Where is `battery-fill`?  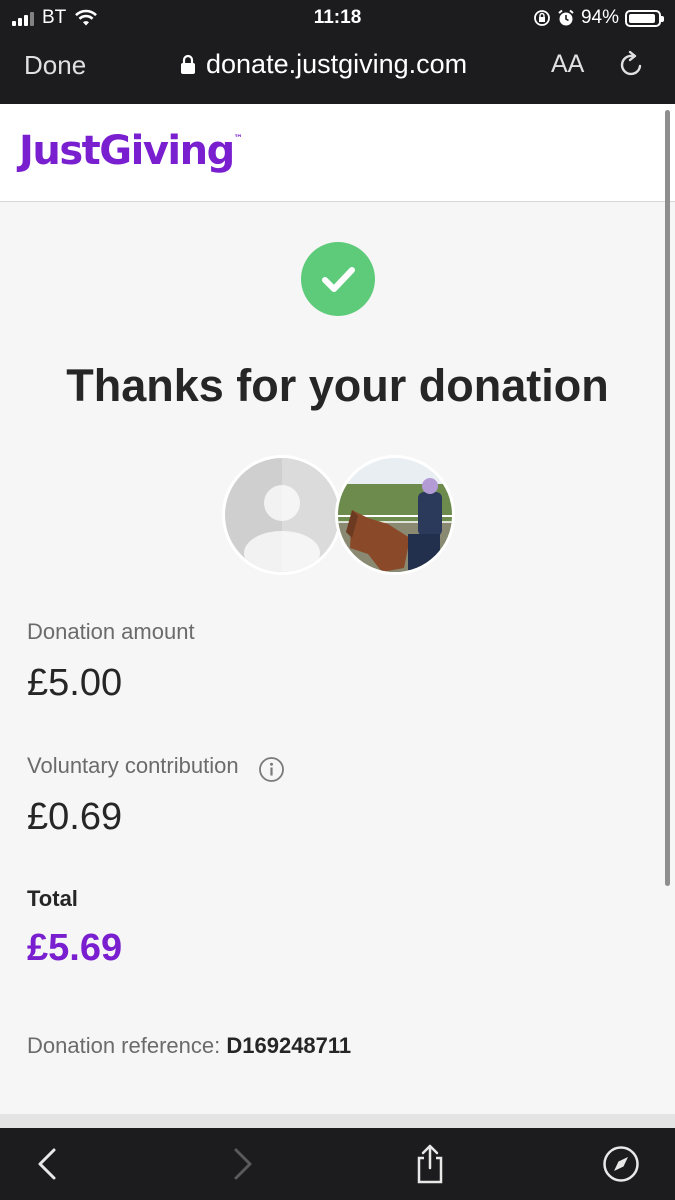
battery-fill is located at coordinates (642, 18).